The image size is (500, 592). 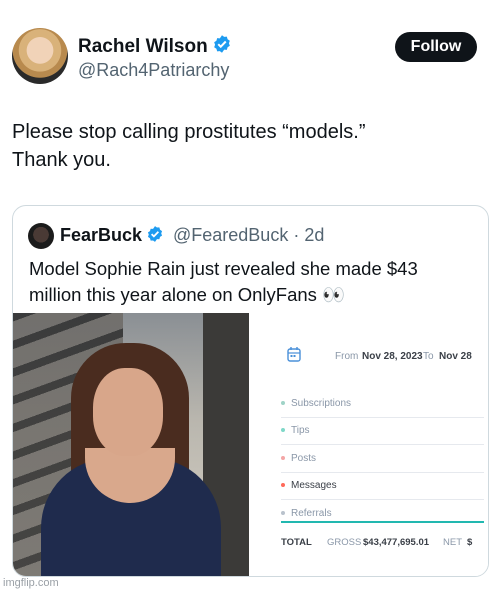 What do you see at coordinates (314, 485) in the screenshot?
I see `category-label: Messages` at bounding box center [314, 485].